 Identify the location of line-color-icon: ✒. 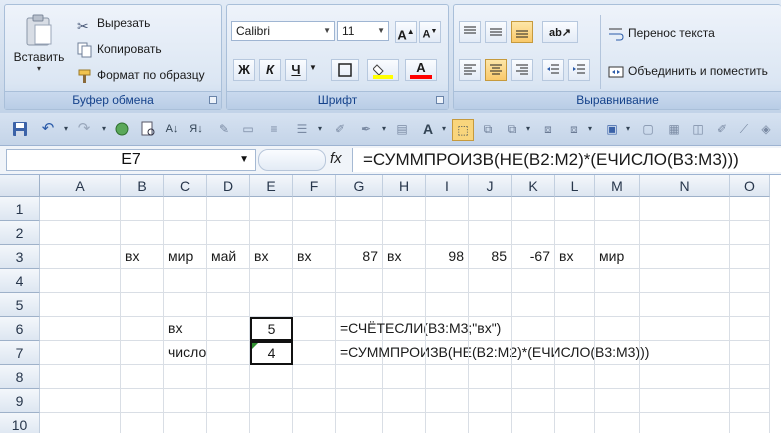
(366, 129).